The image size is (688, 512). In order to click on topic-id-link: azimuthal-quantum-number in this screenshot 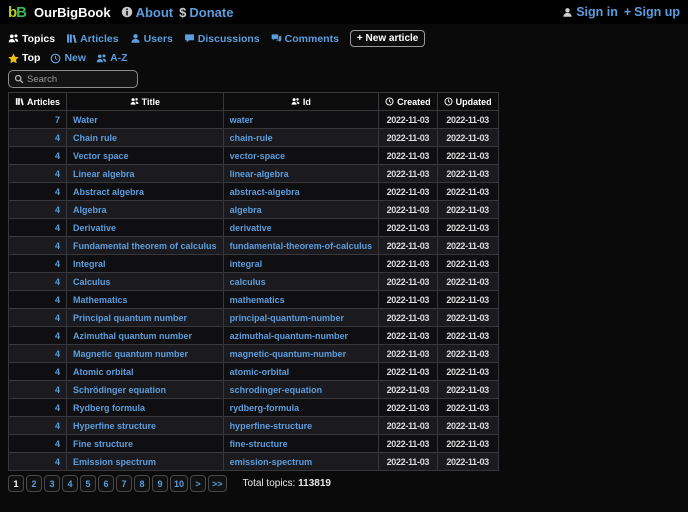, I will do `click(289, 336)`.